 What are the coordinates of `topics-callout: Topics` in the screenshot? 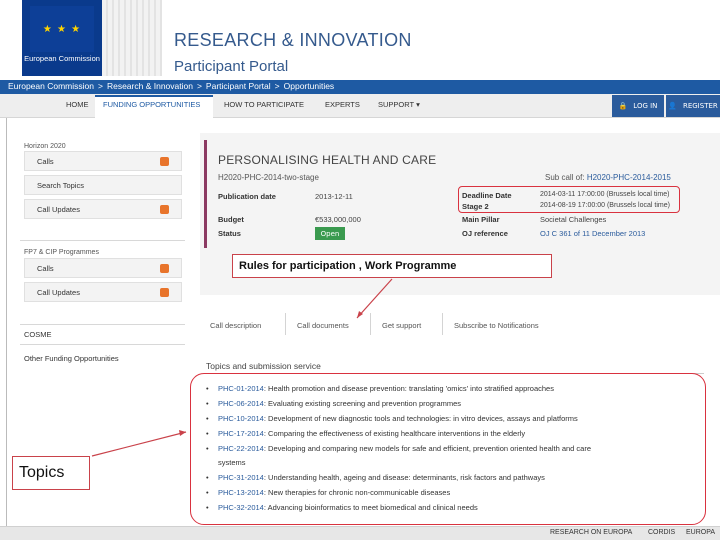 It's located at (51, 473).